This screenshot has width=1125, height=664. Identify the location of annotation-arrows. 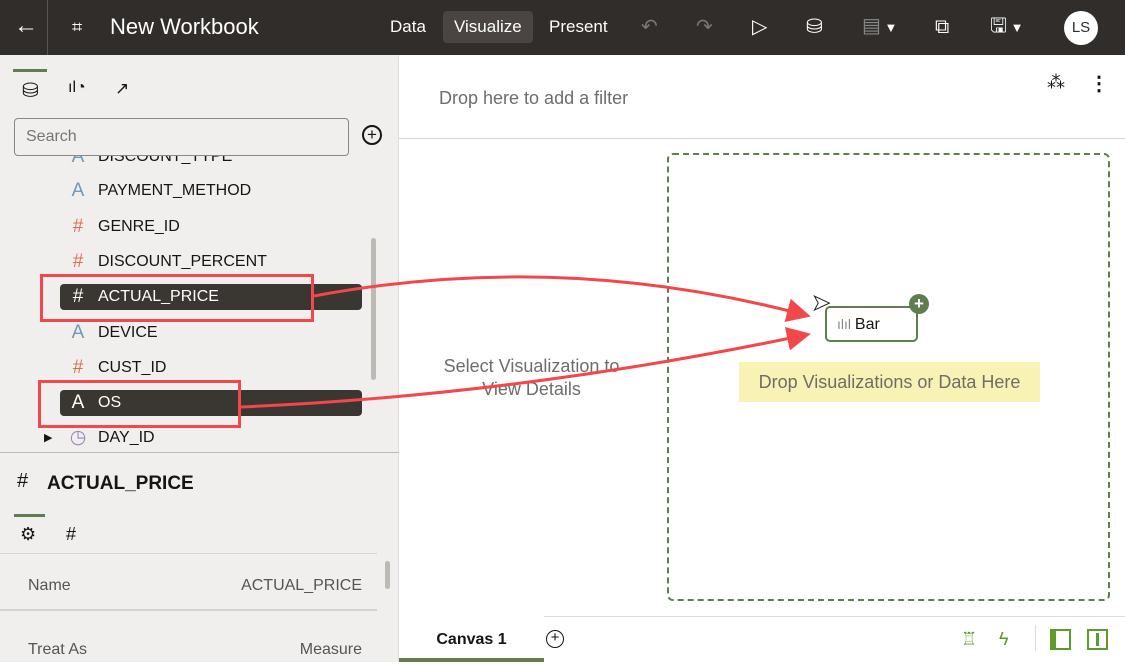
(525, 342).